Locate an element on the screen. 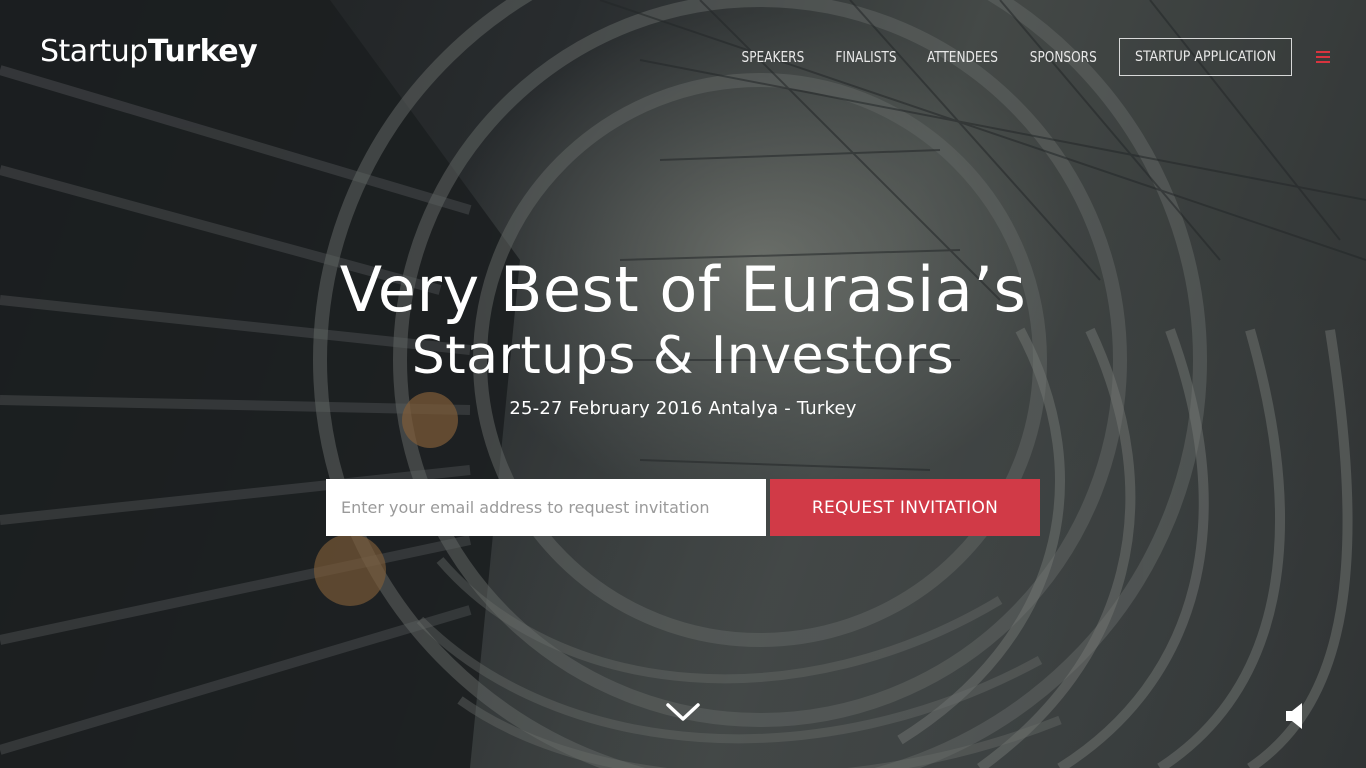  logo: StartupTurkey is located at coordinates (149, 51).